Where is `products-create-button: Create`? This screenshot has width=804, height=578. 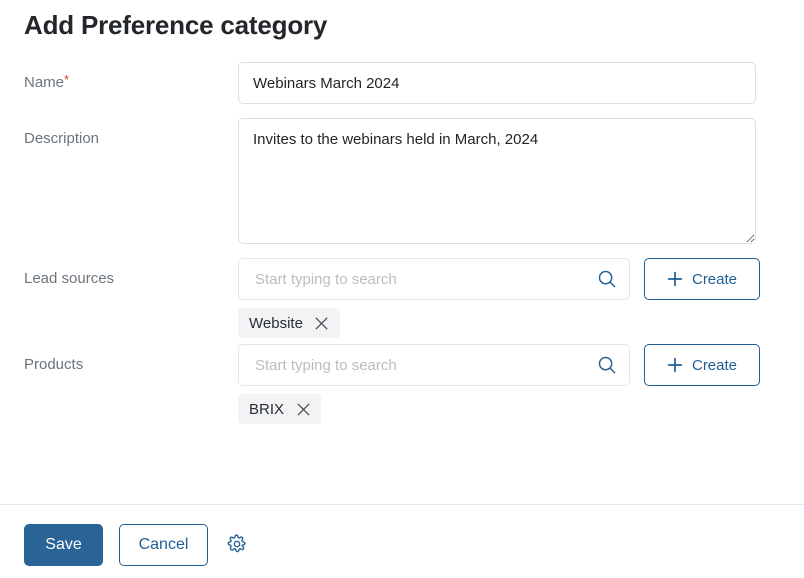
products-create-button: Create is located at coordinates (702, 365).